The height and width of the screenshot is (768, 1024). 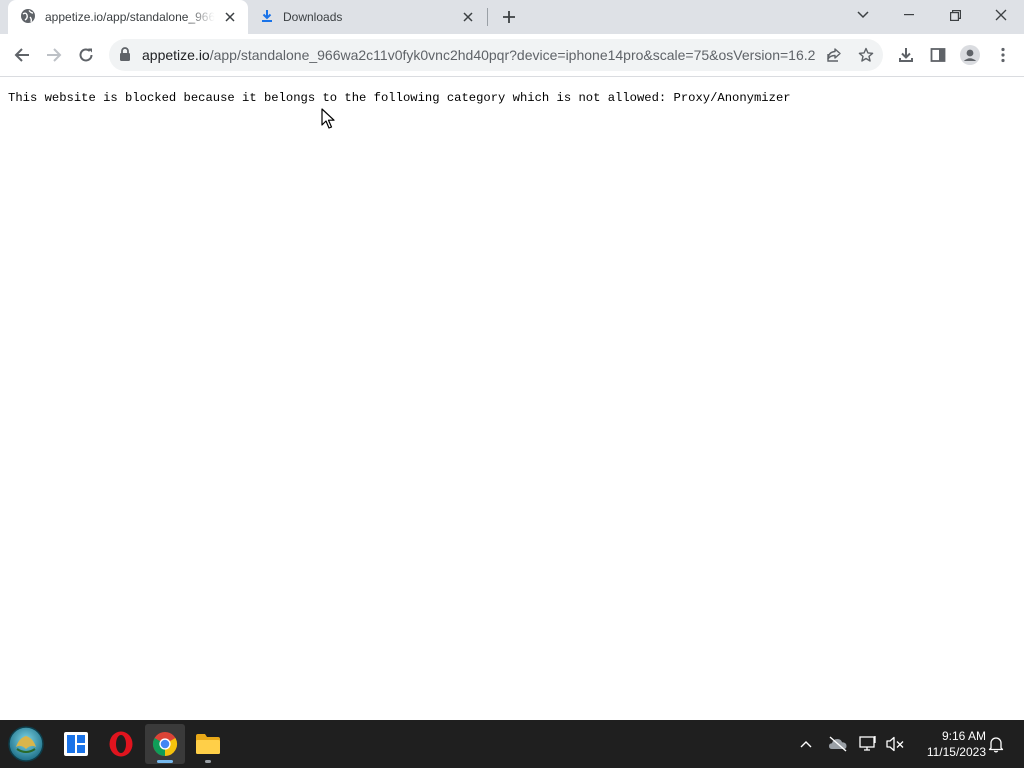 I want to click on star-icon, so click(x=866, y=54).